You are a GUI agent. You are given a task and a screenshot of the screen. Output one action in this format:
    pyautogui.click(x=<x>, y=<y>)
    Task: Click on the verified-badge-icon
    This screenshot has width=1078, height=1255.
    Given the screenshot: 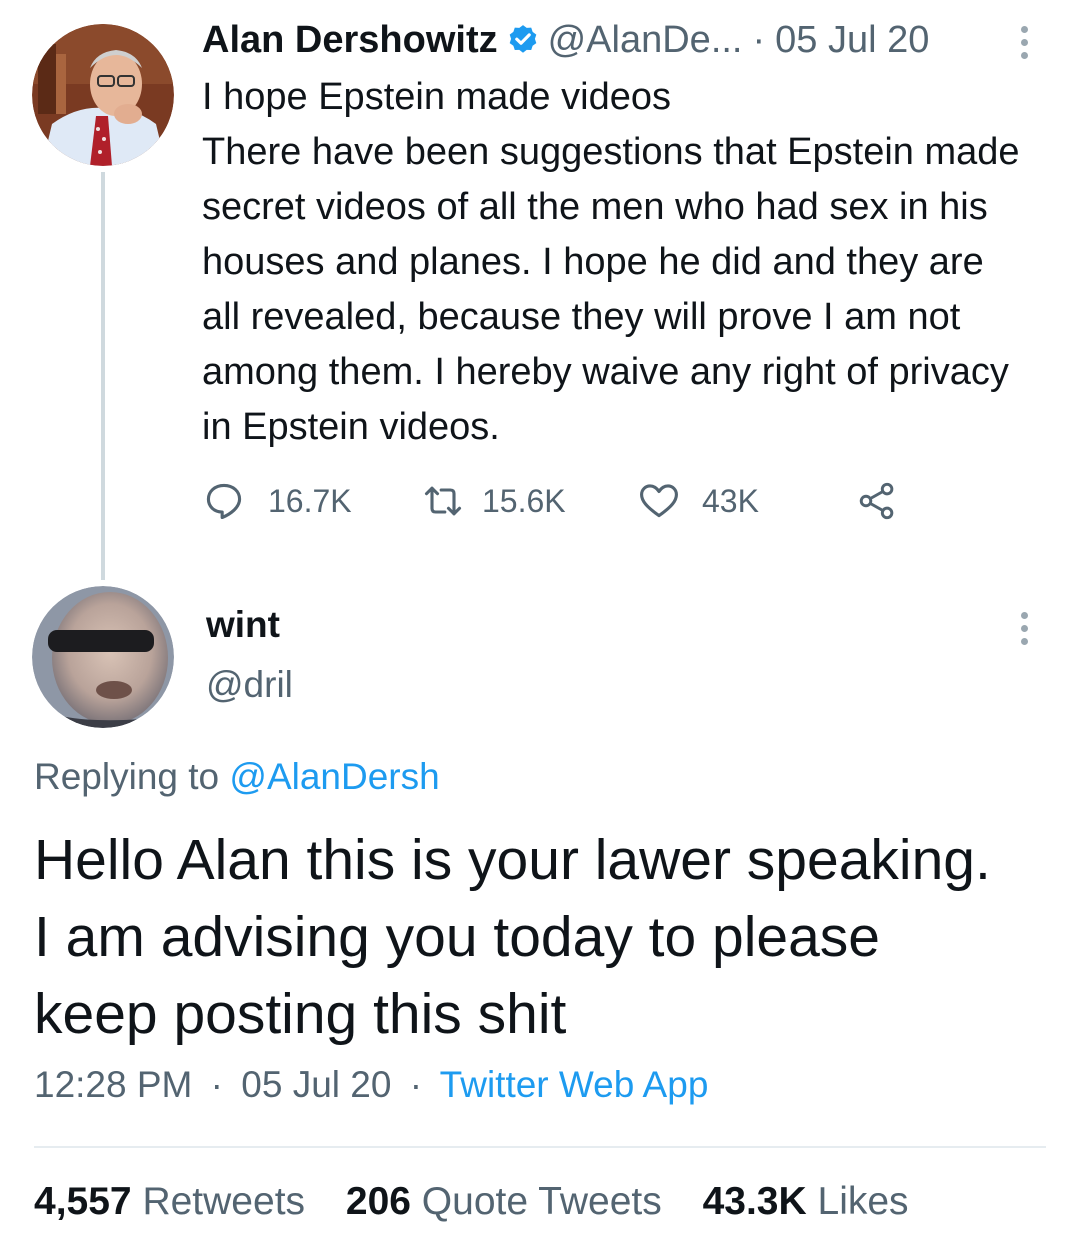 What is the action you would take?
    pyautogui.click(x=523, y=40)
    